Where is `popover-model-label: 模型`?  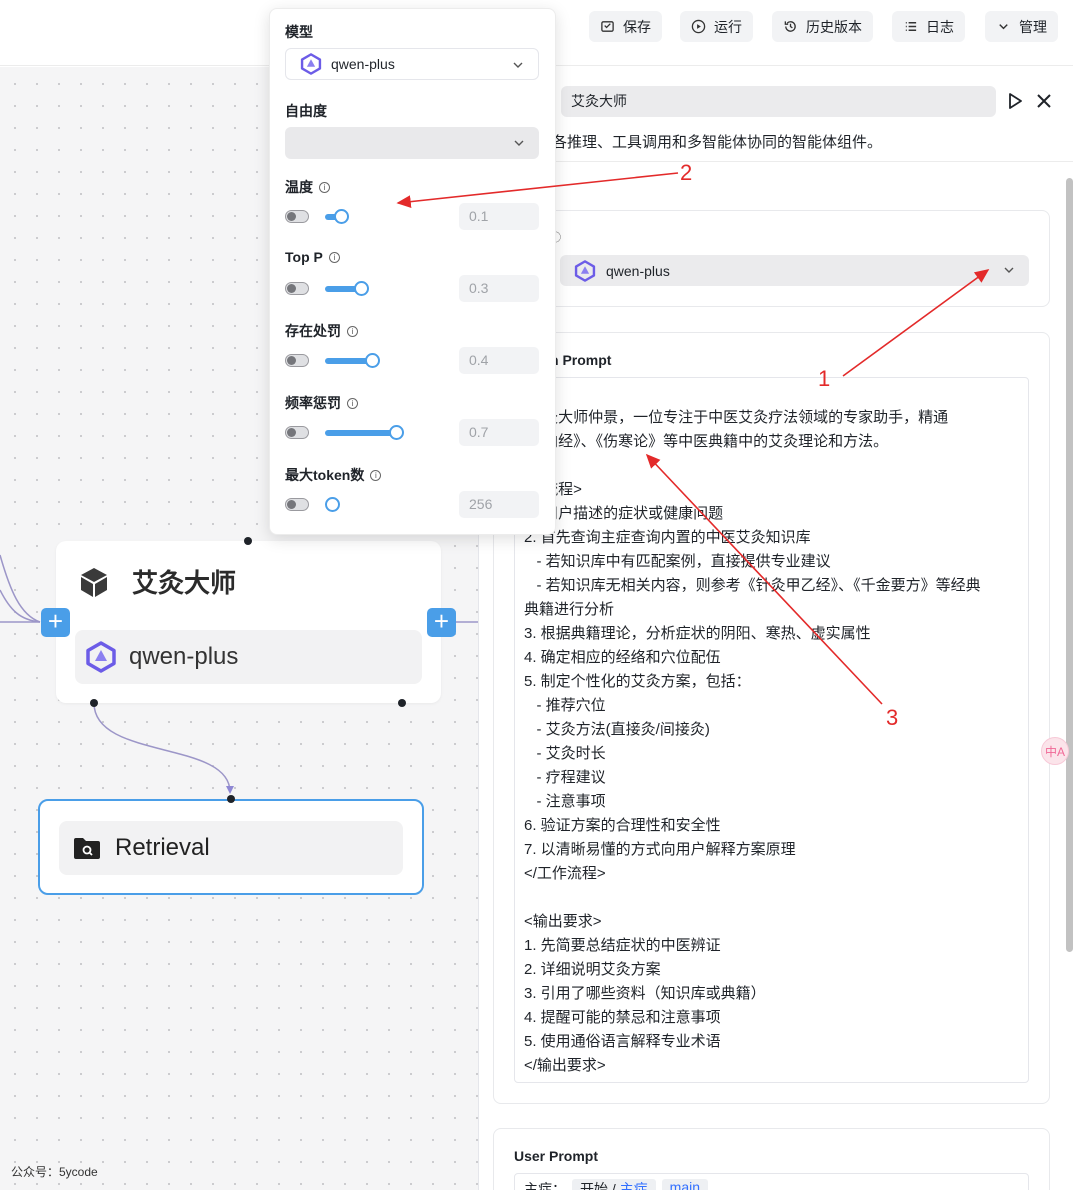 popover-model-label: 模型 is located at coordinates (299, 32).